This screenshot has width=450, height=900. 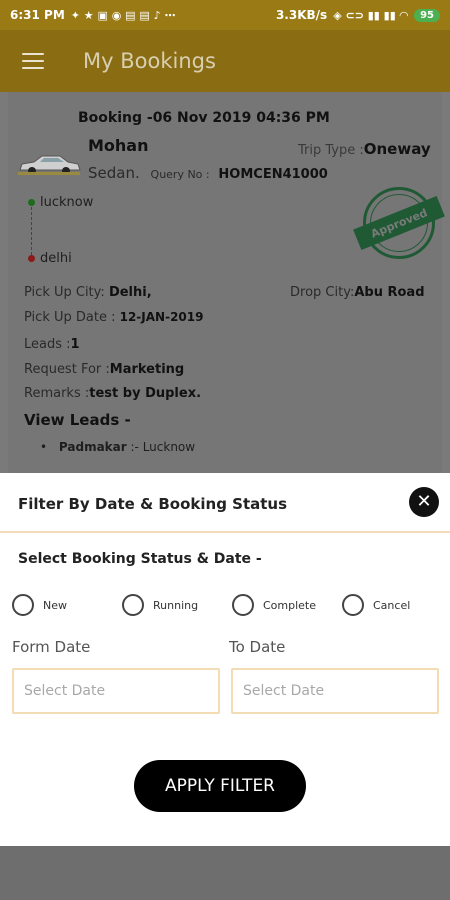 What do you see at coordinates (220, 786) in the screenshot?
I see `apply-filter-button: APPLY FILTER` at bounding box center [220, 786].